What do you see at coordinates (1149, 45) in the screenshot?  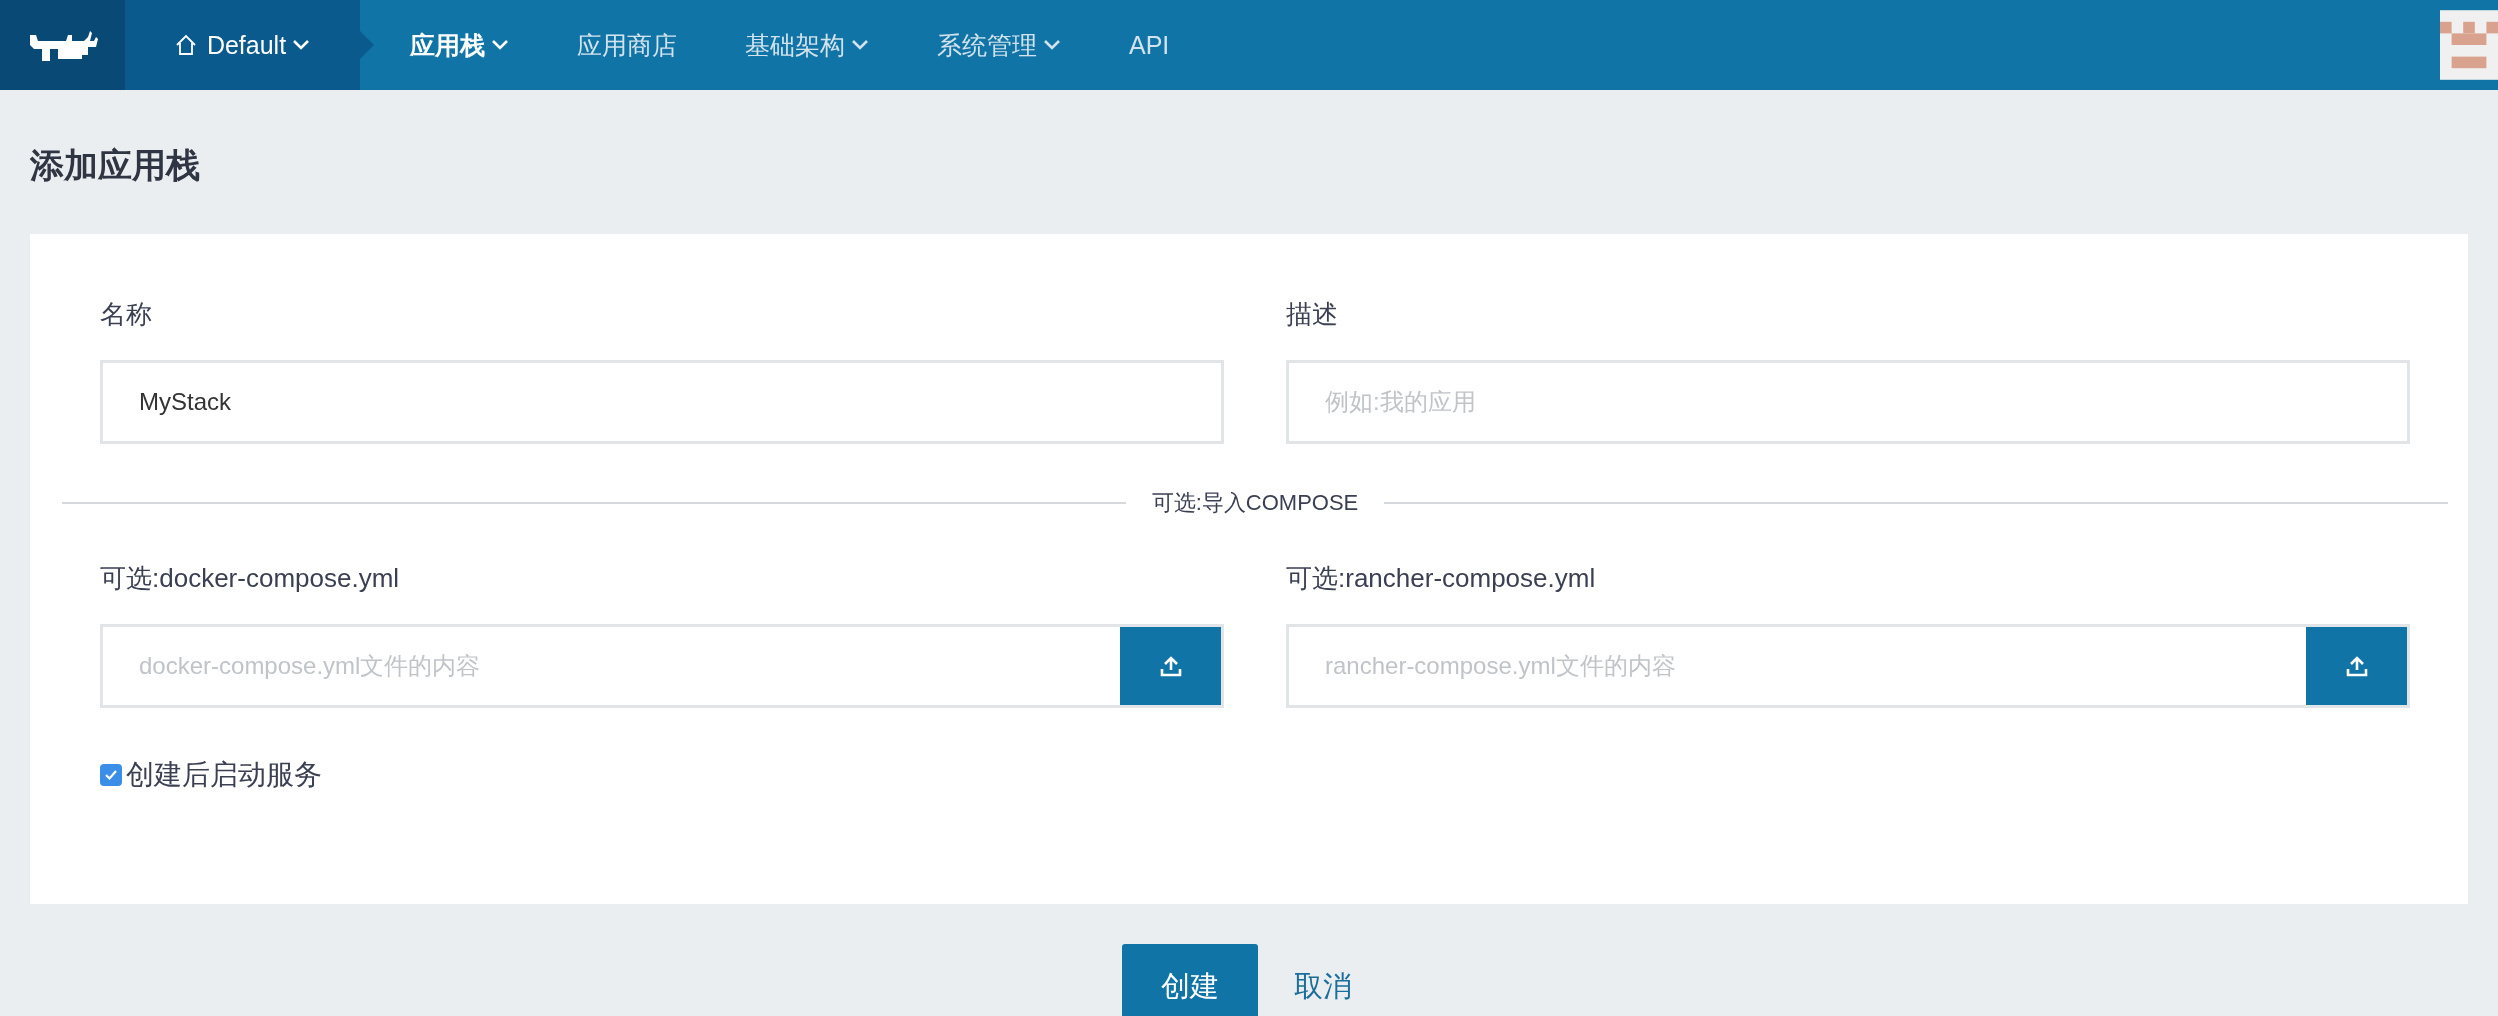 I see `nav-tab: API` at bounding box center [1149, 45].